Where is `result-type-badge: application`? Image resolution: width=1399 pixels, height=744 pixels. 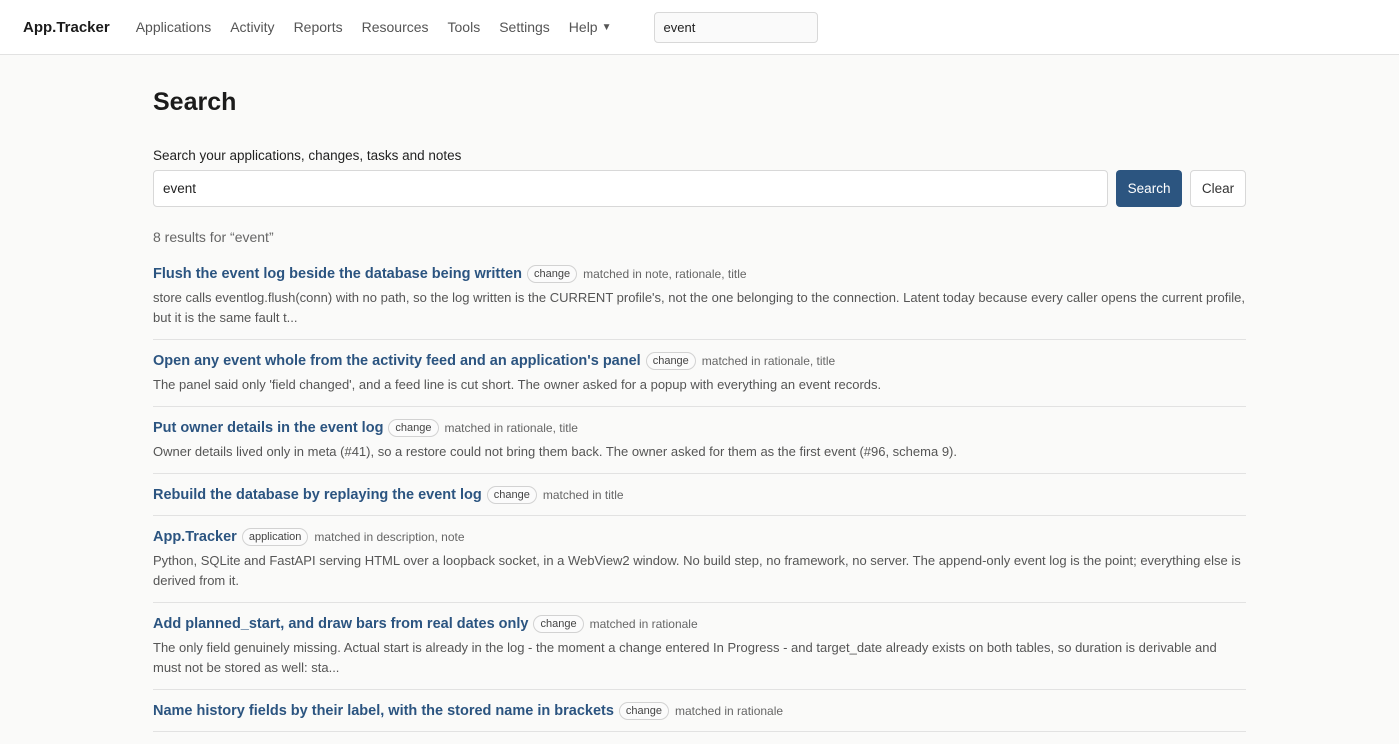 result-type-badge: application is located at coordinates (275, 537).